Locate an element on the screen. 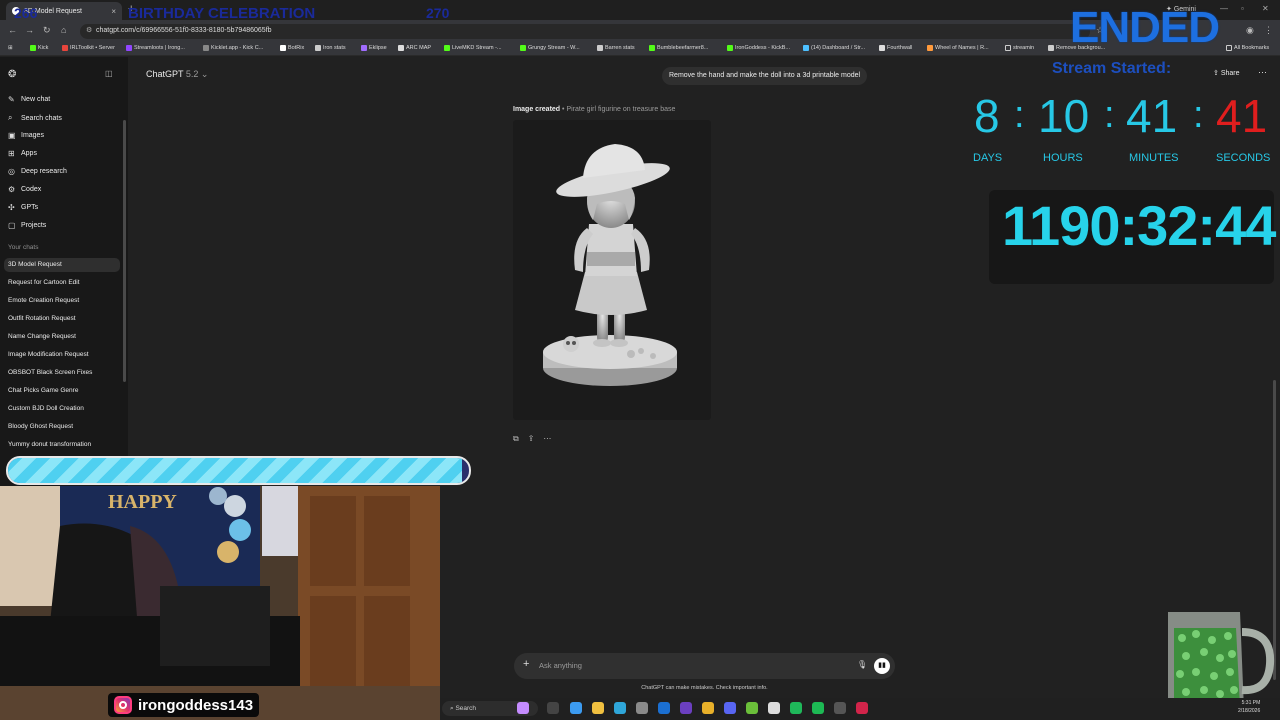  sidebar-item-projects: ▢ Projects is located at coordinates (27, 225).